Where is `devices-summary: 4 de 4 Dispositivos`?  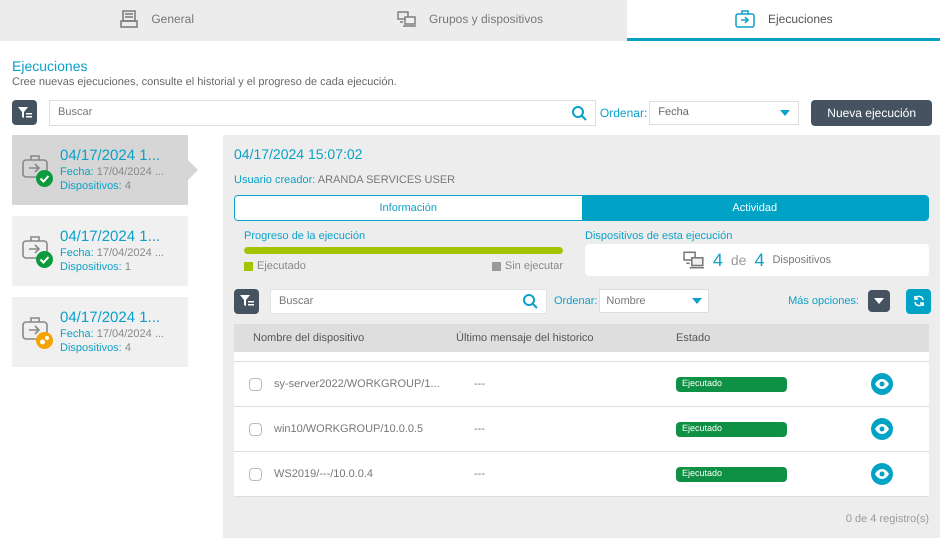
devices-summary: 4 de 4 Dispositivos is located at coordinates (757, 260).